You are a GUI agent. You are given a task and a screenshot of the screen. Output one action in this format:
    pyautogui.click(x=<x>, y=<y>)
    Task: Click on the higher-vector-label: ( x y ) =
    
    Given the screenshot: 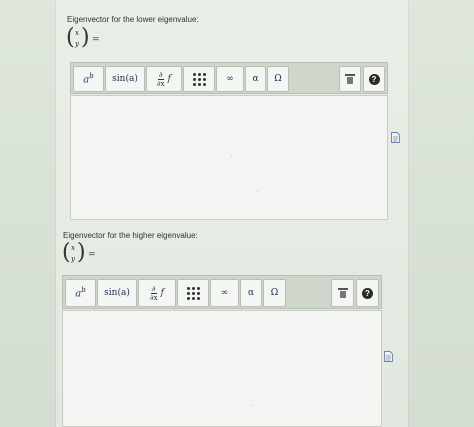 What is the action you would take?
    pyautogui.click(x=82, y=254)
    